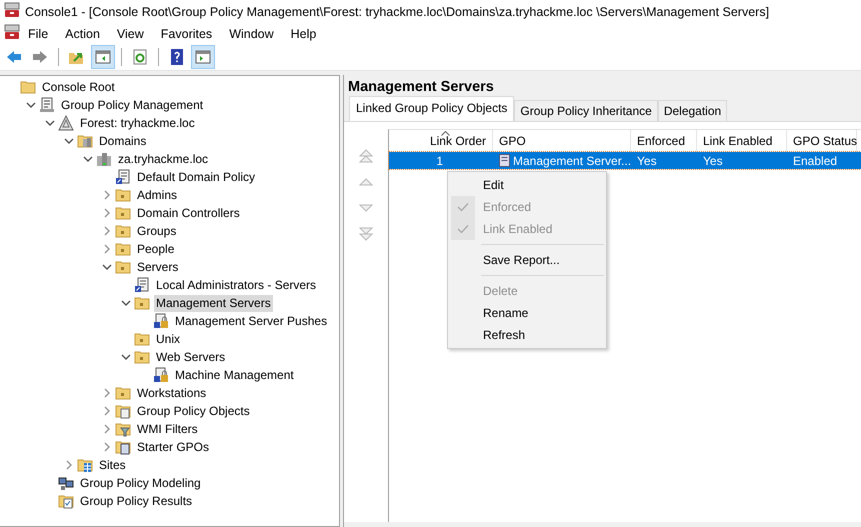  What do you see at coordinates (236, 285) in the screenshot?
I see `tree-item: Local Administrators - Servers` at bounding box center [236, 285].